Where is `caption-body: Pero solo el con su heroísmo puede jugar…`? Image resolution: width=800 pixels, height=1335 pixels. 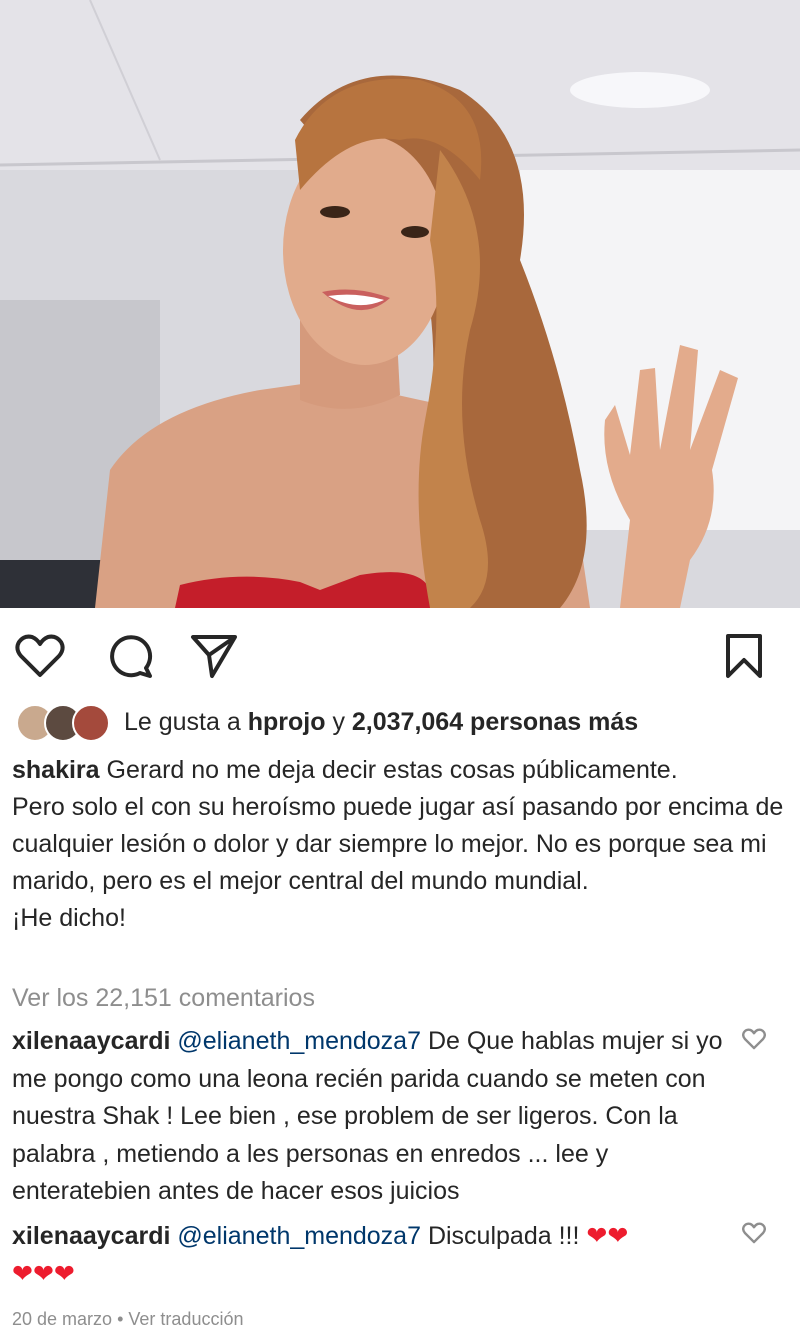 caption-body: Pero solo el con su heroísmo puede jugar… is located at coordinates (398, 844).